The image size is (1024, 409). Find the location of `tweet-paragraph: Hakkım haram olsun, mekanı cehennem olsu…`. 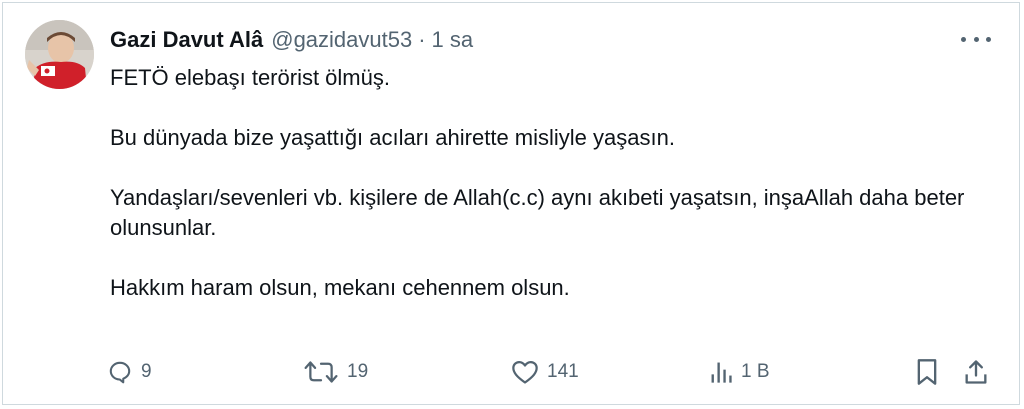

tweet-paragraph: Hakkım haram olsun, mekanı cehennem olsu… is located at coordinates (340, 287).